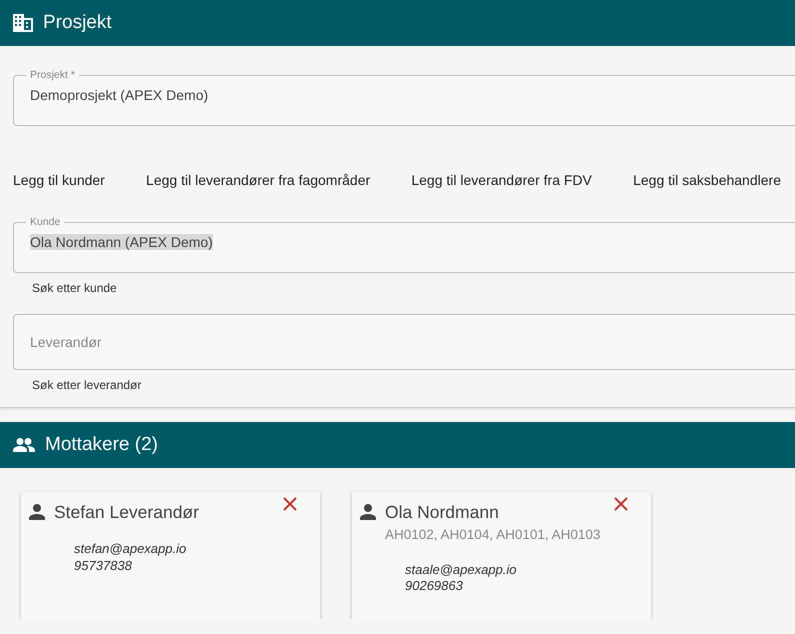 This screenshot has height=634, width=795. Describe the element at coordinates (434, 587) in the screenshot. I see `recipient-phone: 90269863` at that location.